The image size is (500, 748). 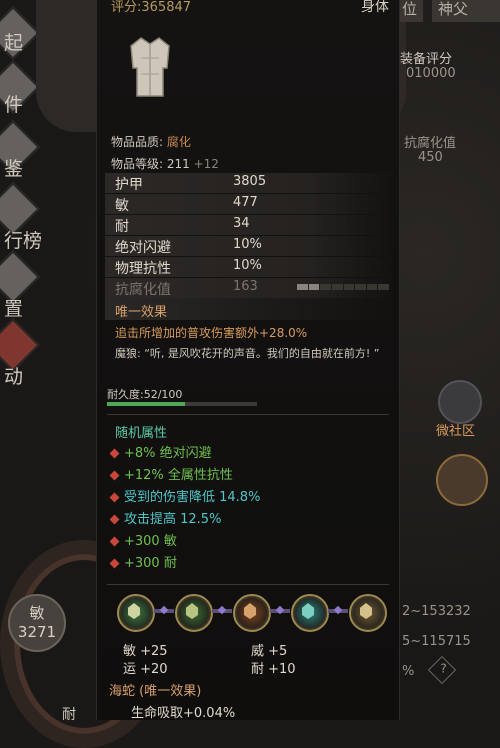 What do you see at coordinates (430, 157) in the screenshot?
I see `corrosion-value: 450` at bounding box center [430, 157].